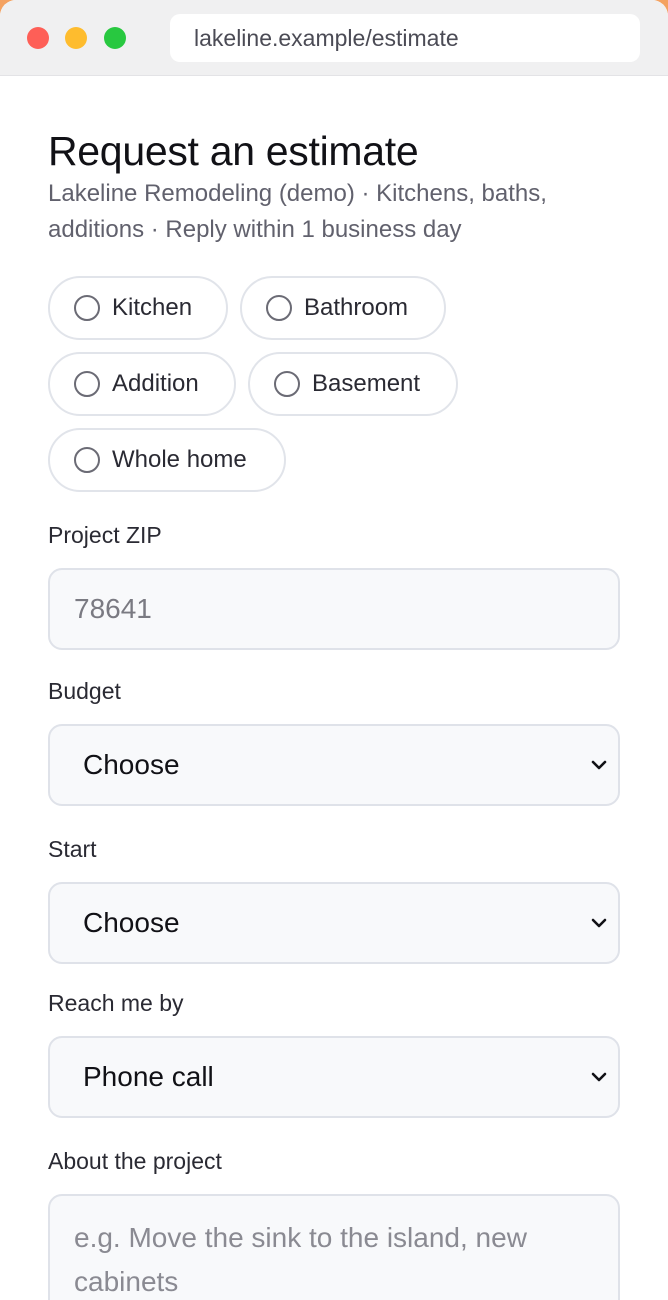  Describe the element at coordinates (334, 1077) in the screenshot. I see `contact-select: Phone call` at that location.